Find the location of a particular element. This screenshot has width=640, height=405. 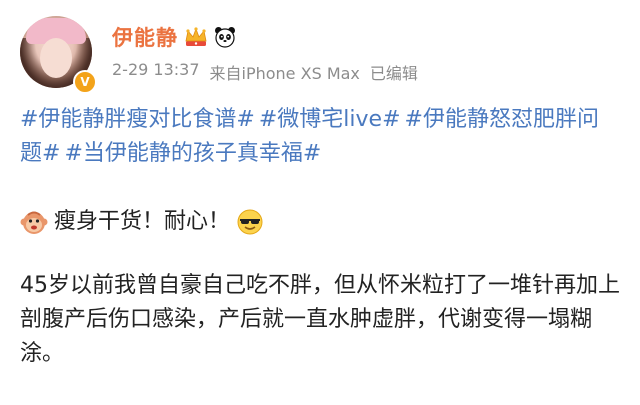

panda-icon is located at coordinates (225, 37).